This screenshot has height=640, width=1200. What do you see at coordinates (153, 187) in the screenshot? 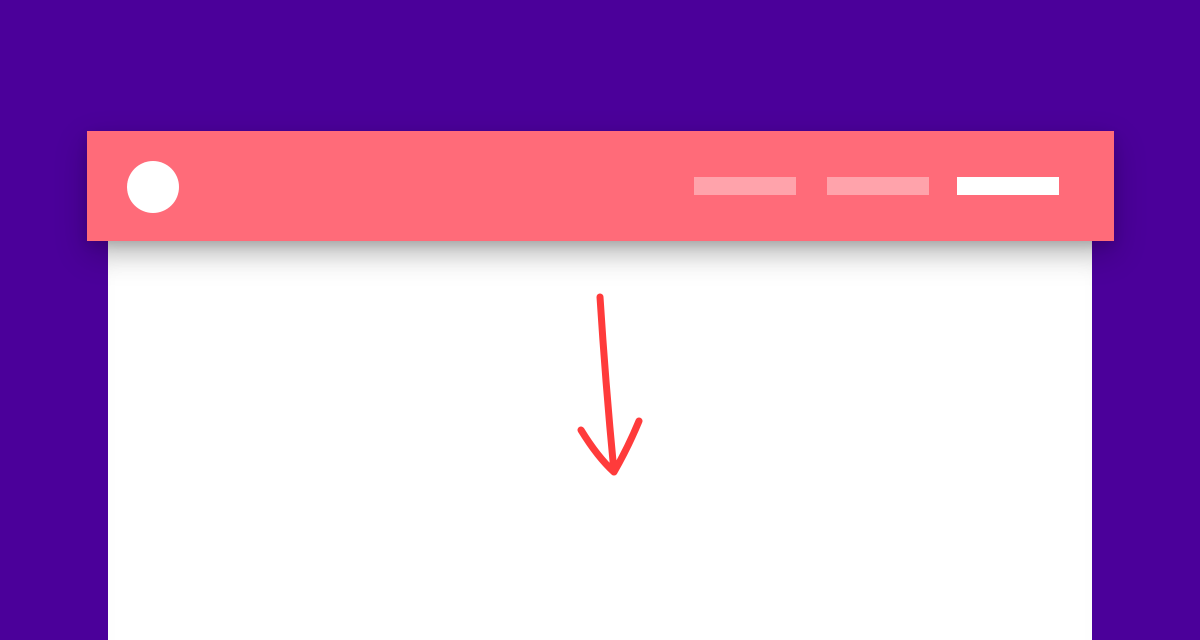
I see `logo-circle` at bounding box center [153, 187].